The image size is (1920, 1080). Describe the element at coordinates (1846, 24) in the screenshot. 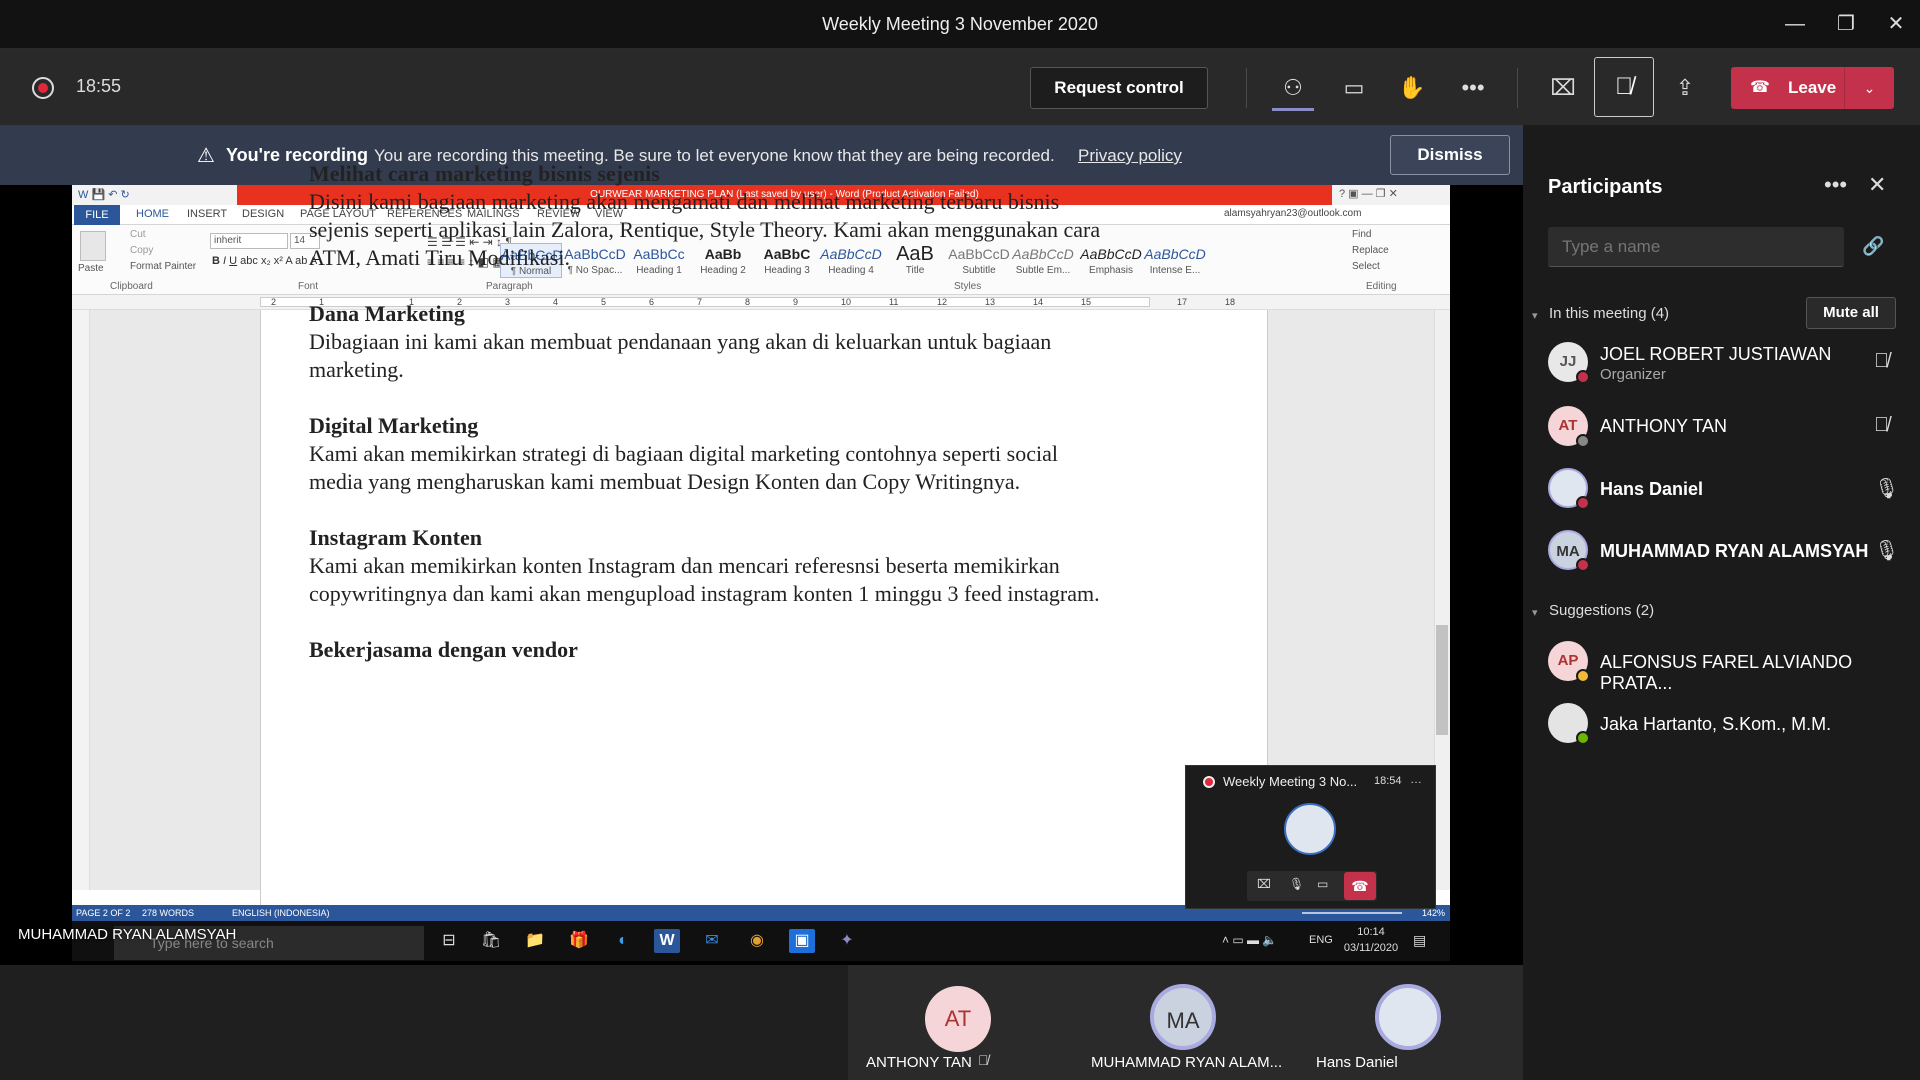

I see `maximize-icon: ❐` at that location.